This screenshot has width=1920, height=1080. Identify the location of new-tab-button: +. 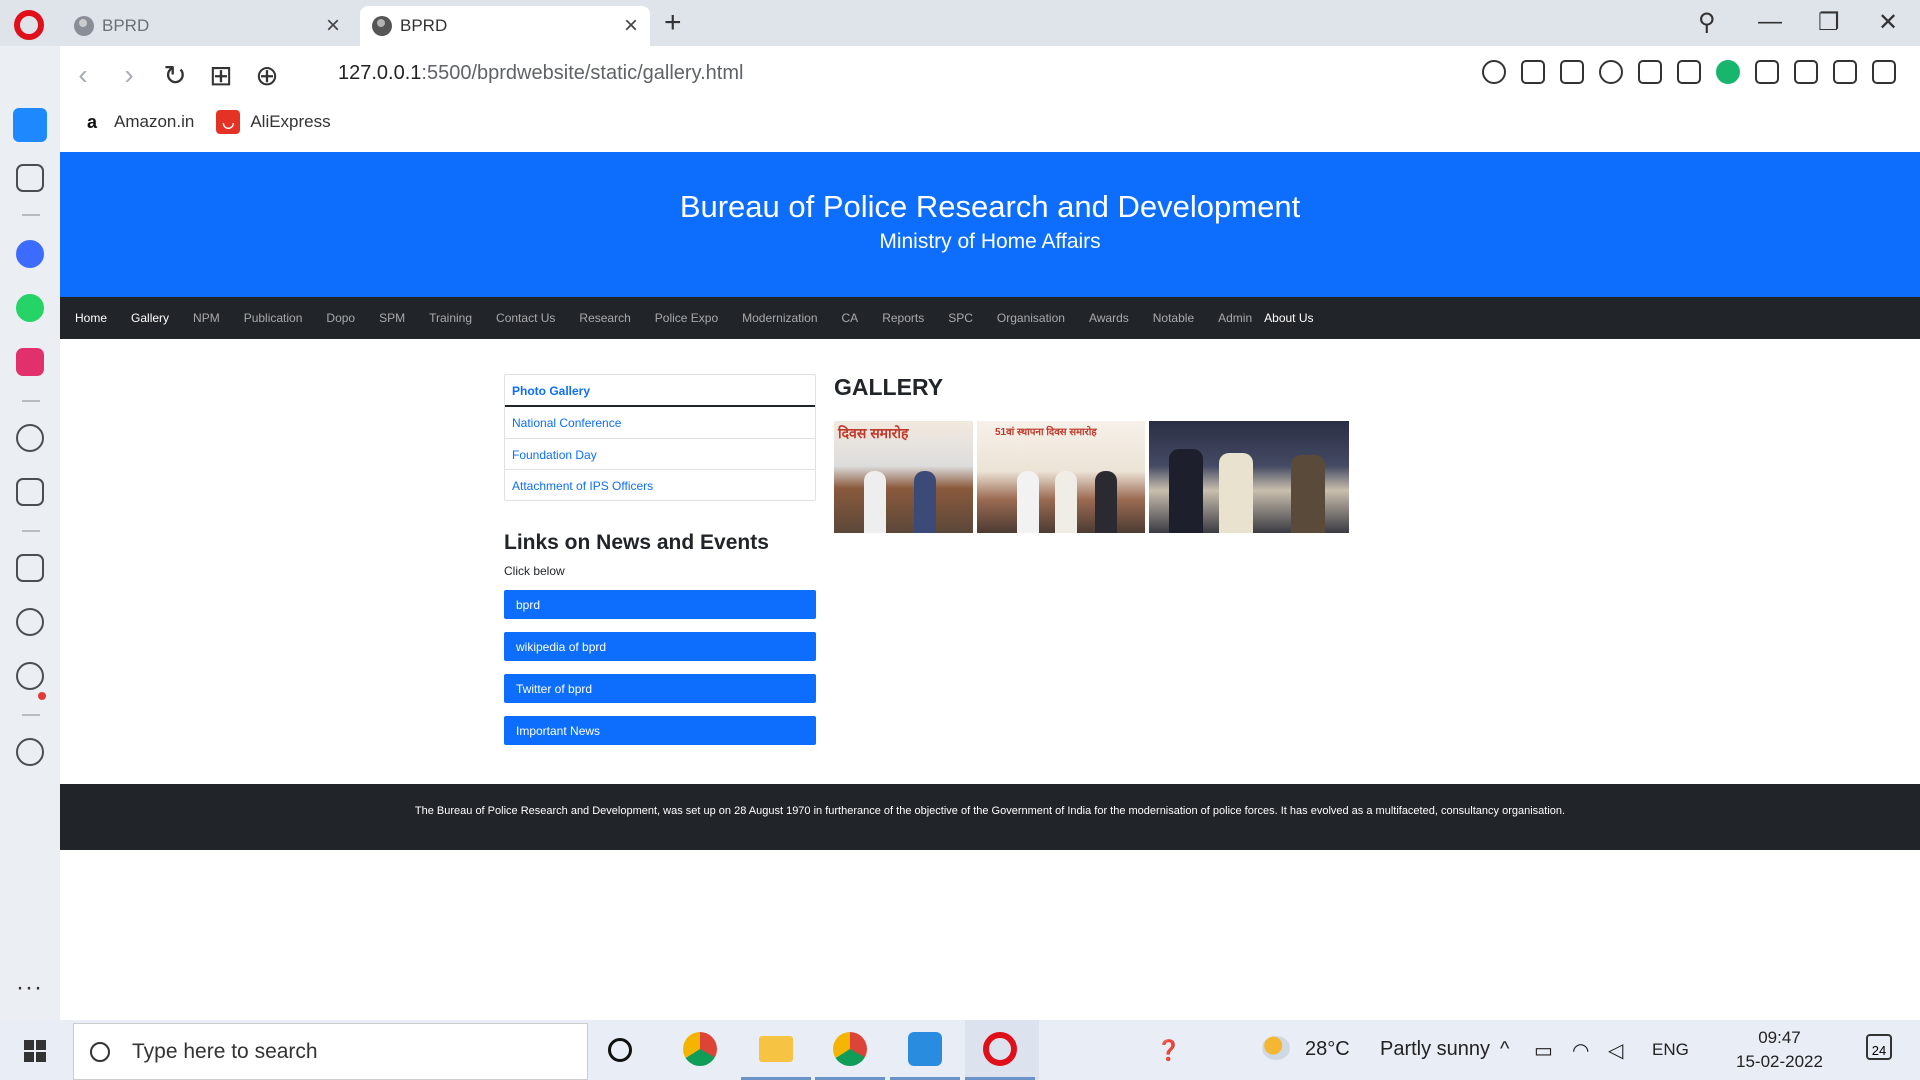
(673, 23).